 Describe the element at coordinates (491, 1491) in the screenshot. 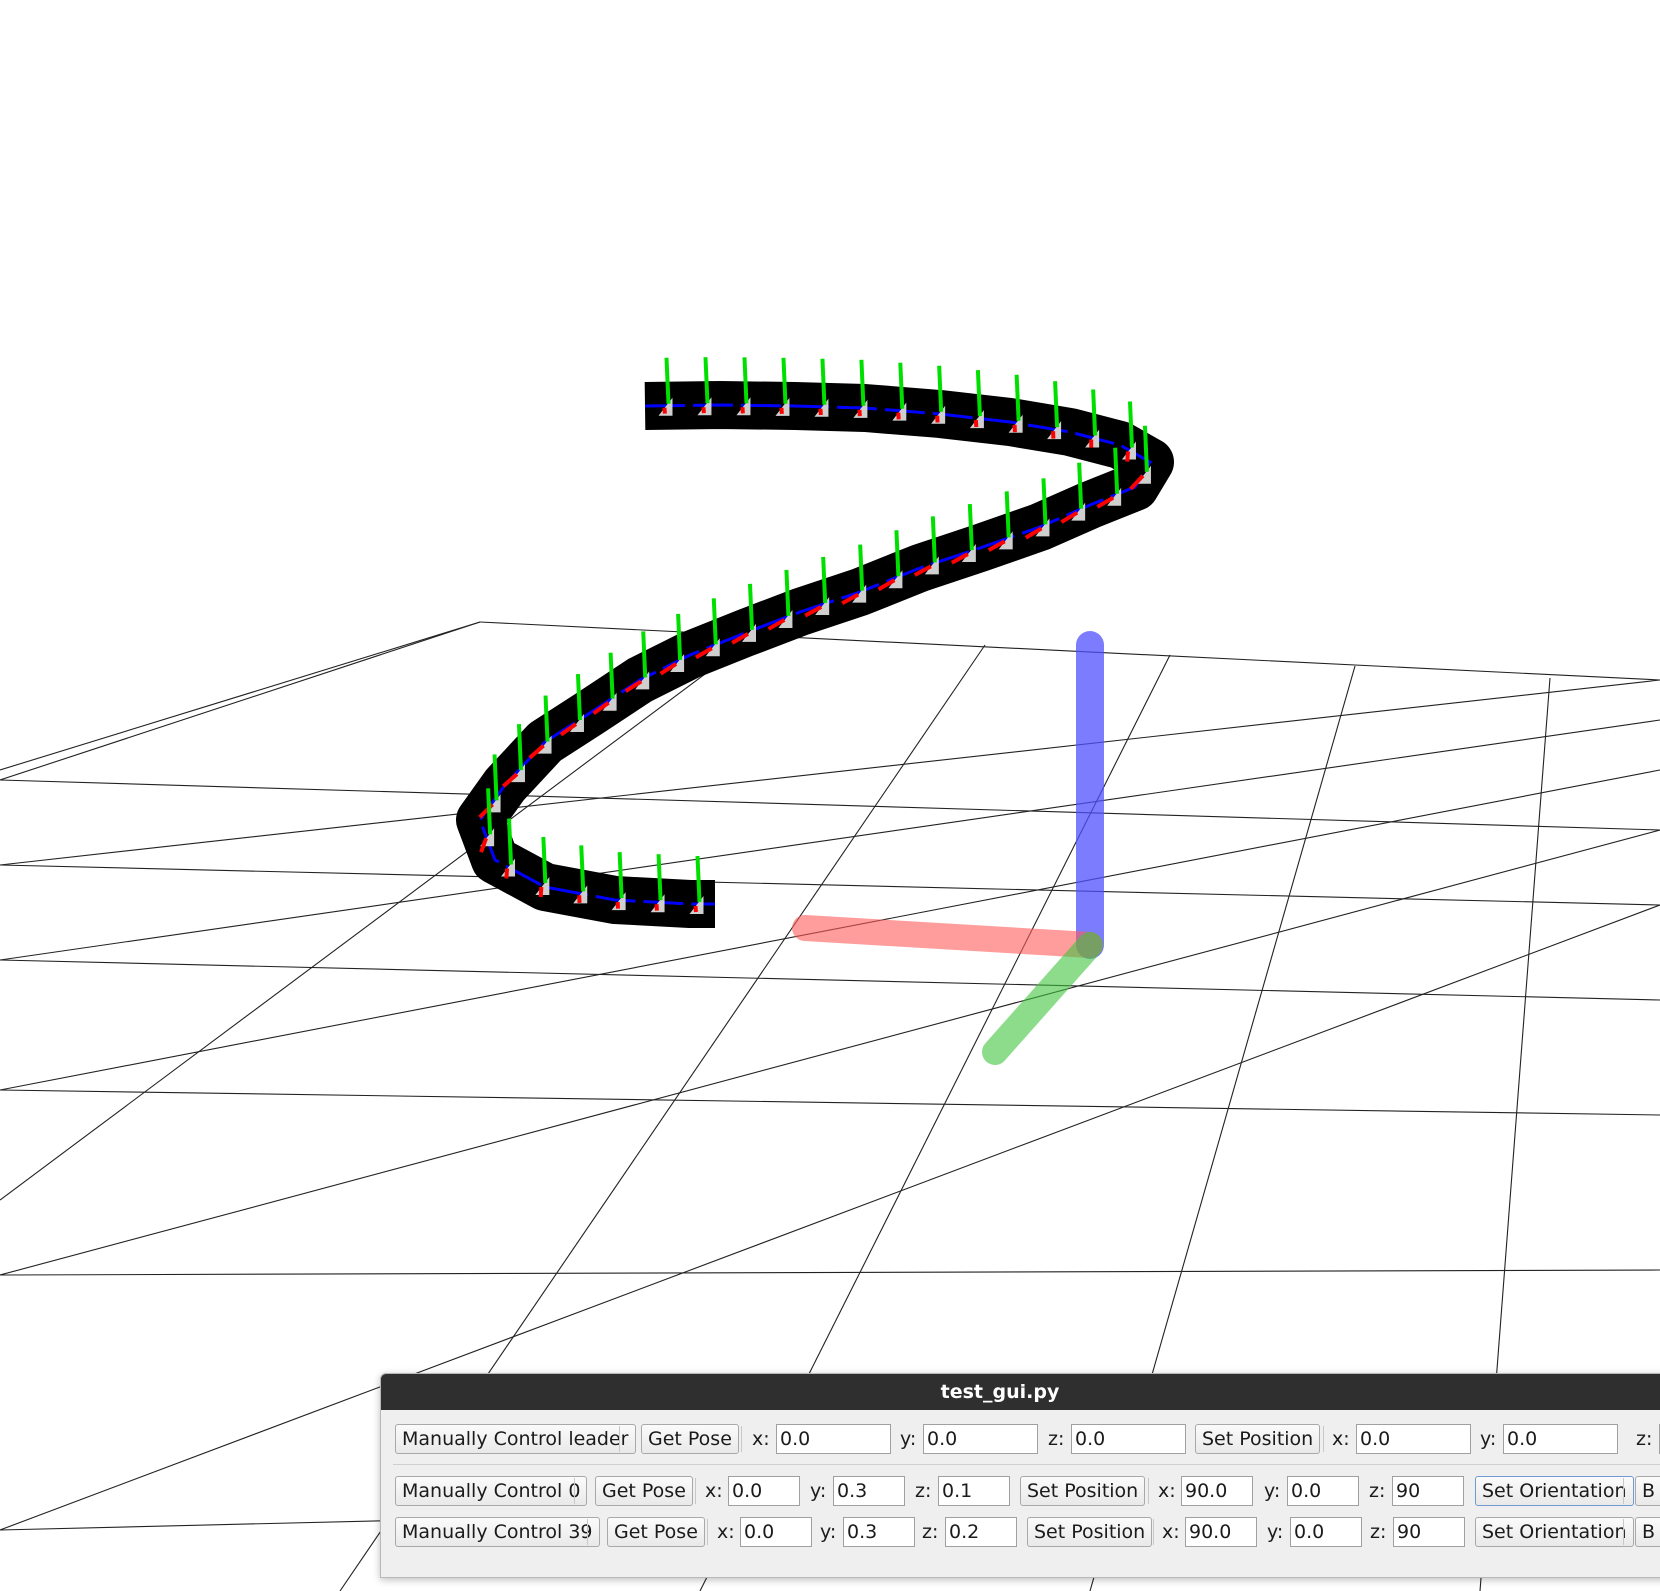

I see `manually-control-0-button: Manually Control 0` at that location.